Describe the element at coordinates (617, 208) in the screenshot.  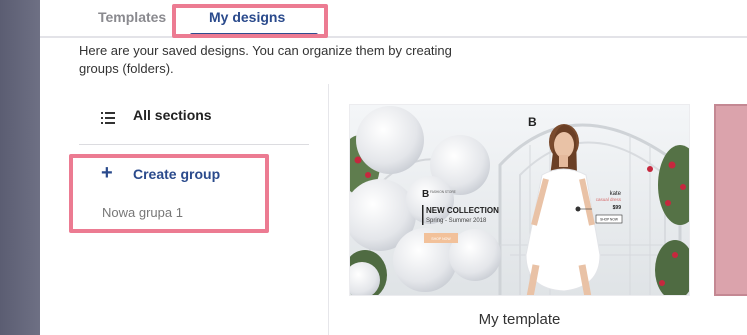
I see `preview-price: $99` at that location.